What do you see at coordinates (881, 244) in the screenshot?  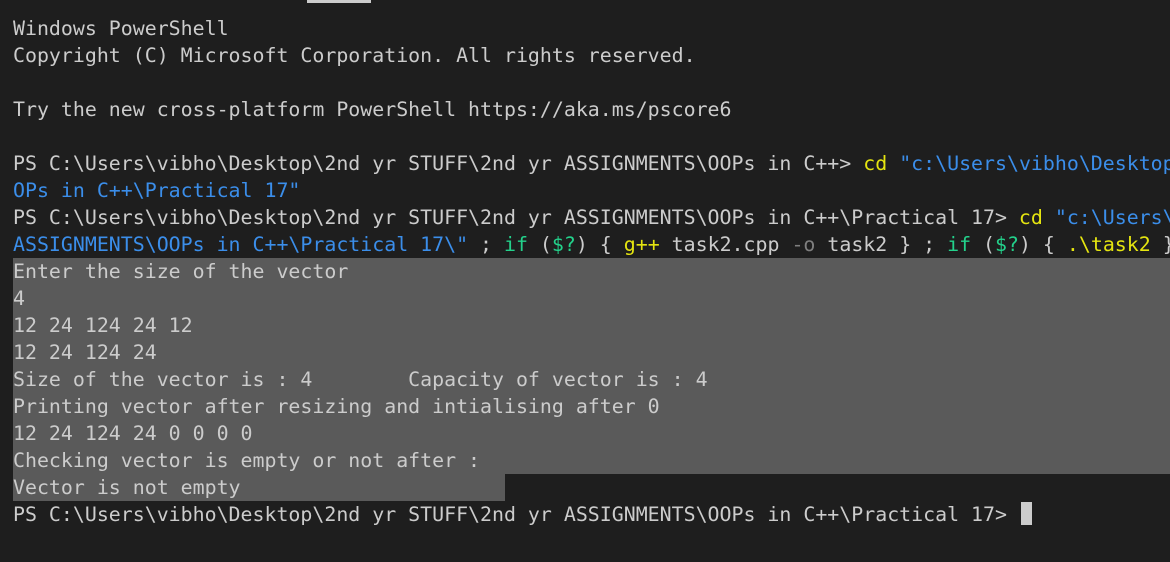 I see `compile-args-tail: task2 } ;` at bounding box center [881, 244].